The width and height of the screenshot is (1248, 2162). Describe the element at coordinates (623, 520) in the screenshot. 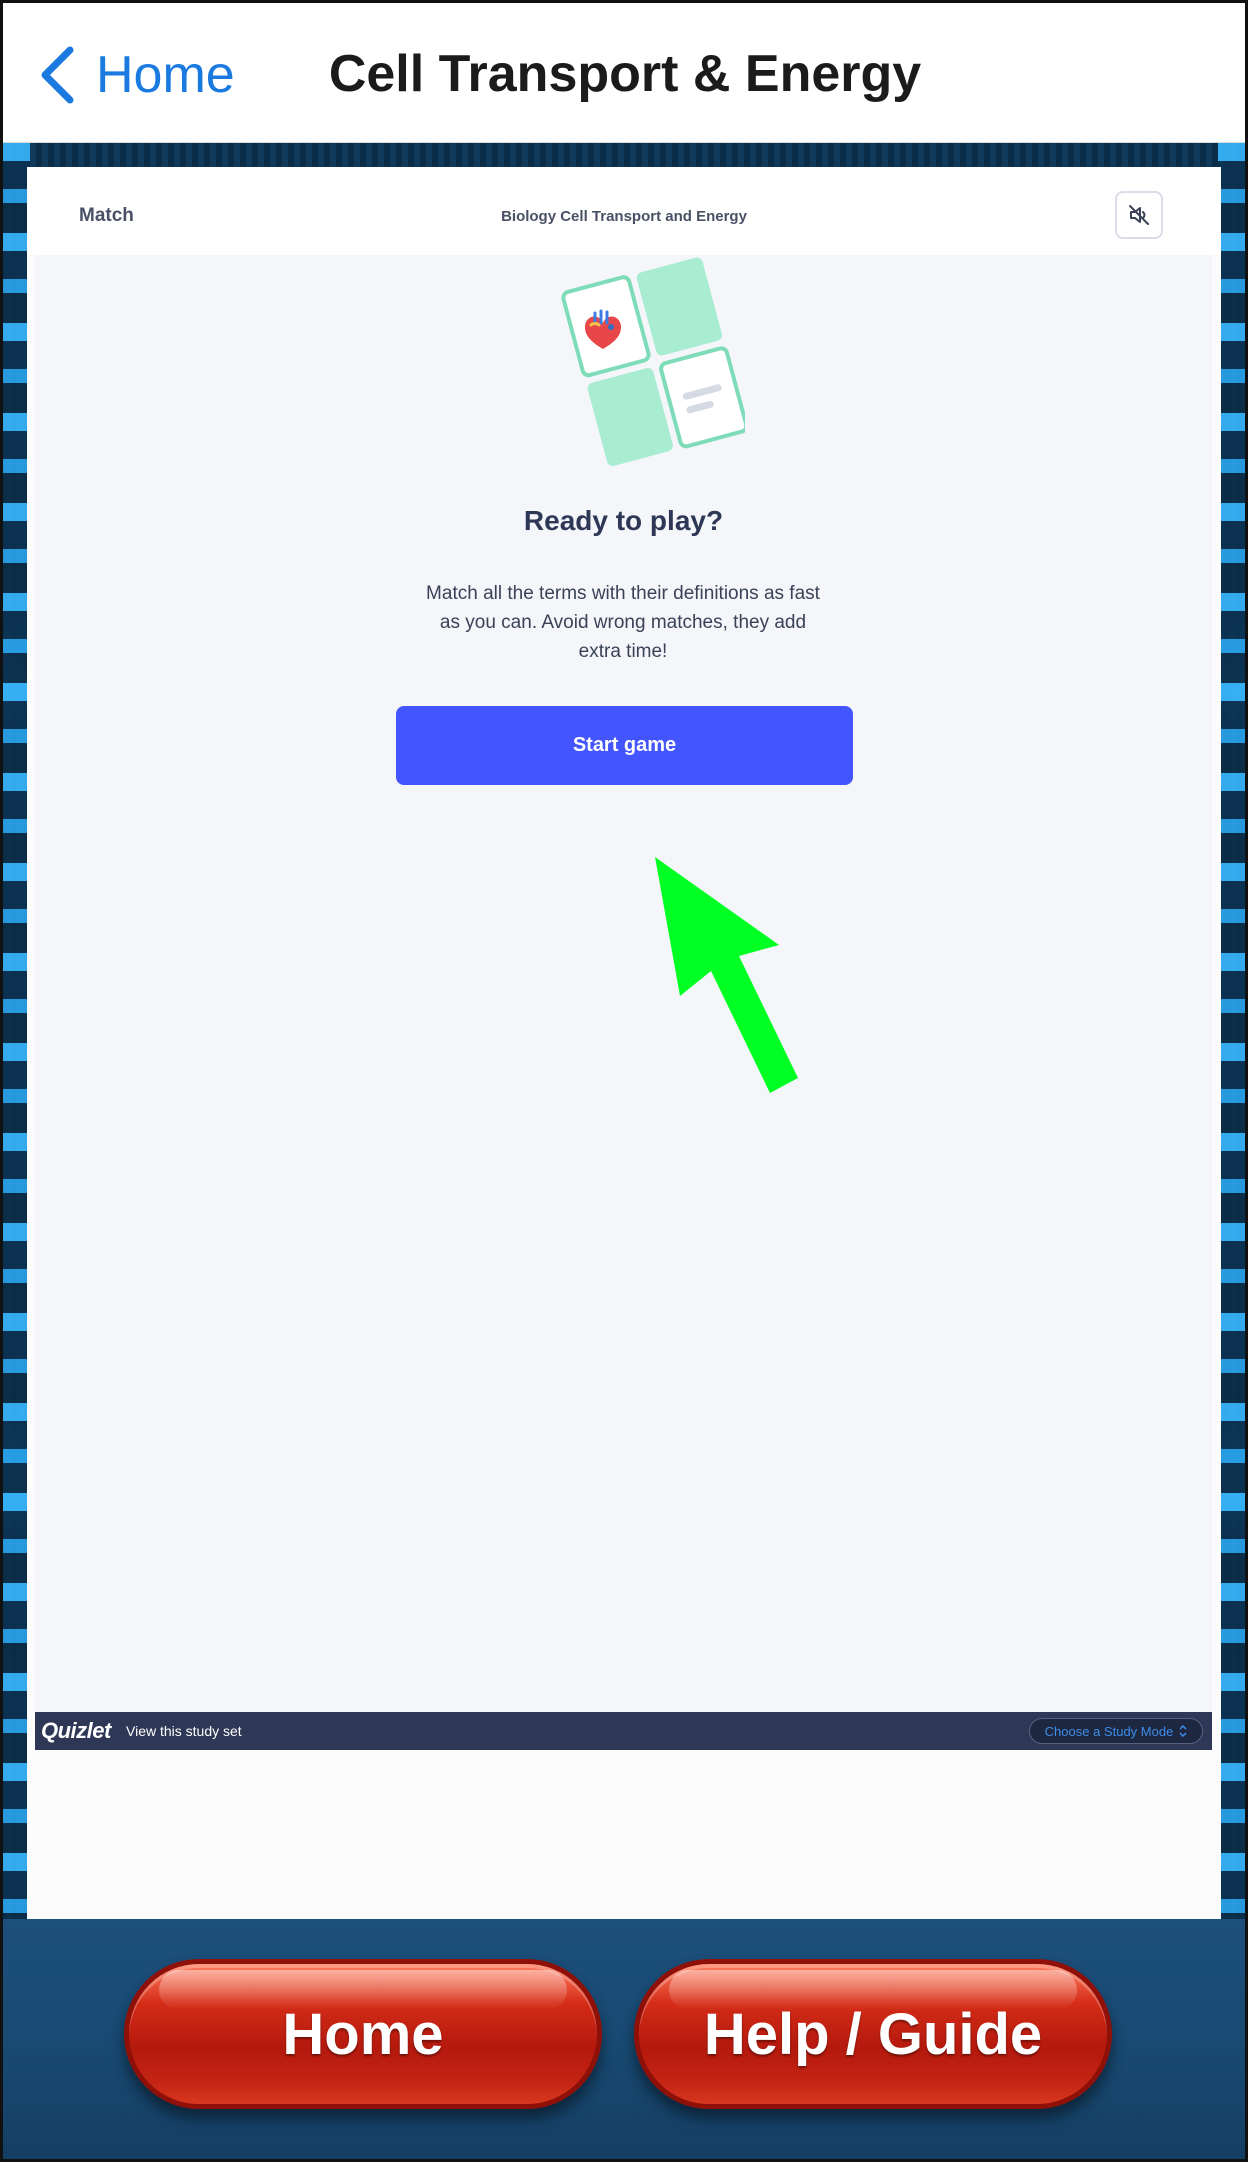

I see `ready-heading: Ready to play?` at that location.